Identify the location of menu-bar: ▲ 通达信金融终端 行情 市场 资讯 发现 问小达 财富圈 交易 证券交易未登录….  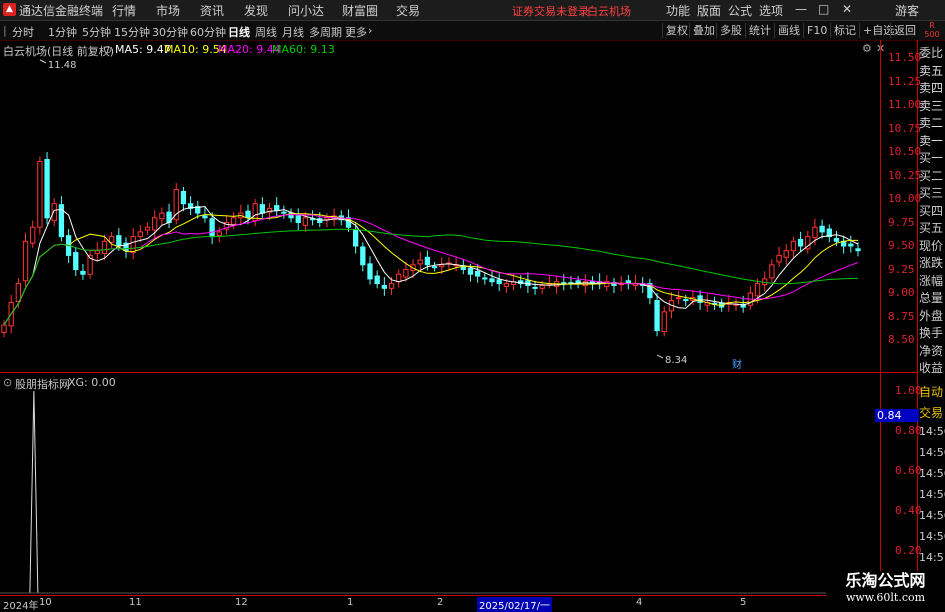
(472, 10).